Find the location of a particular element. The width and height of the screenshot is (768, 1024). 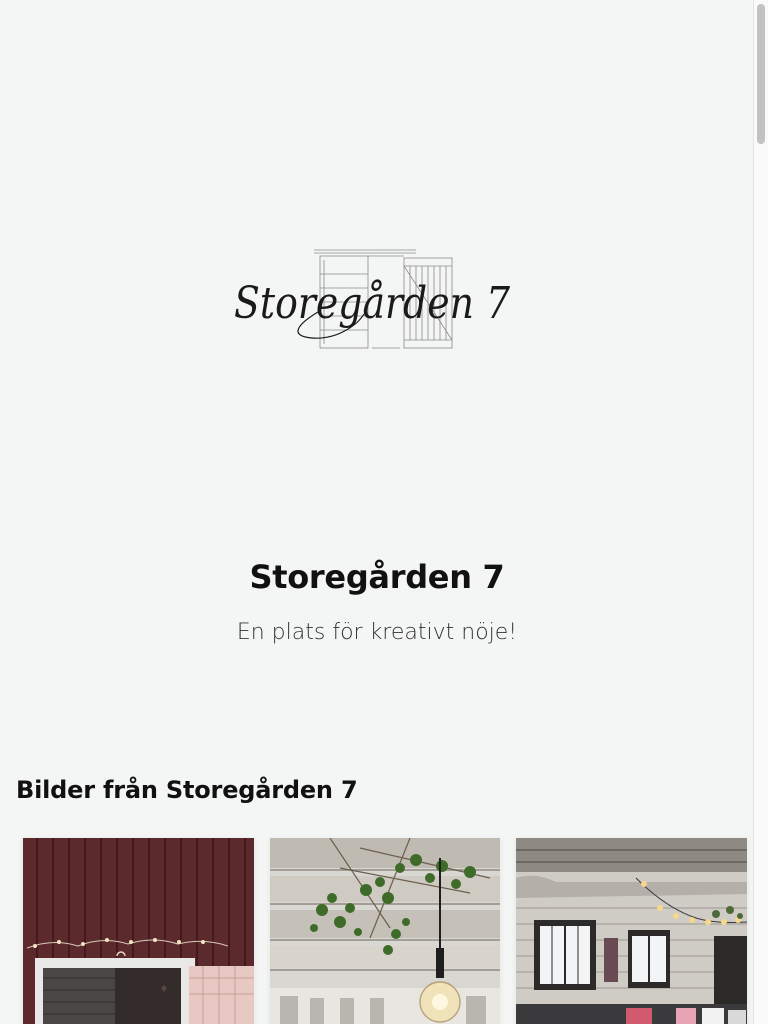

gallery-photo-lounge-interior is located at coordinates (632, 931).